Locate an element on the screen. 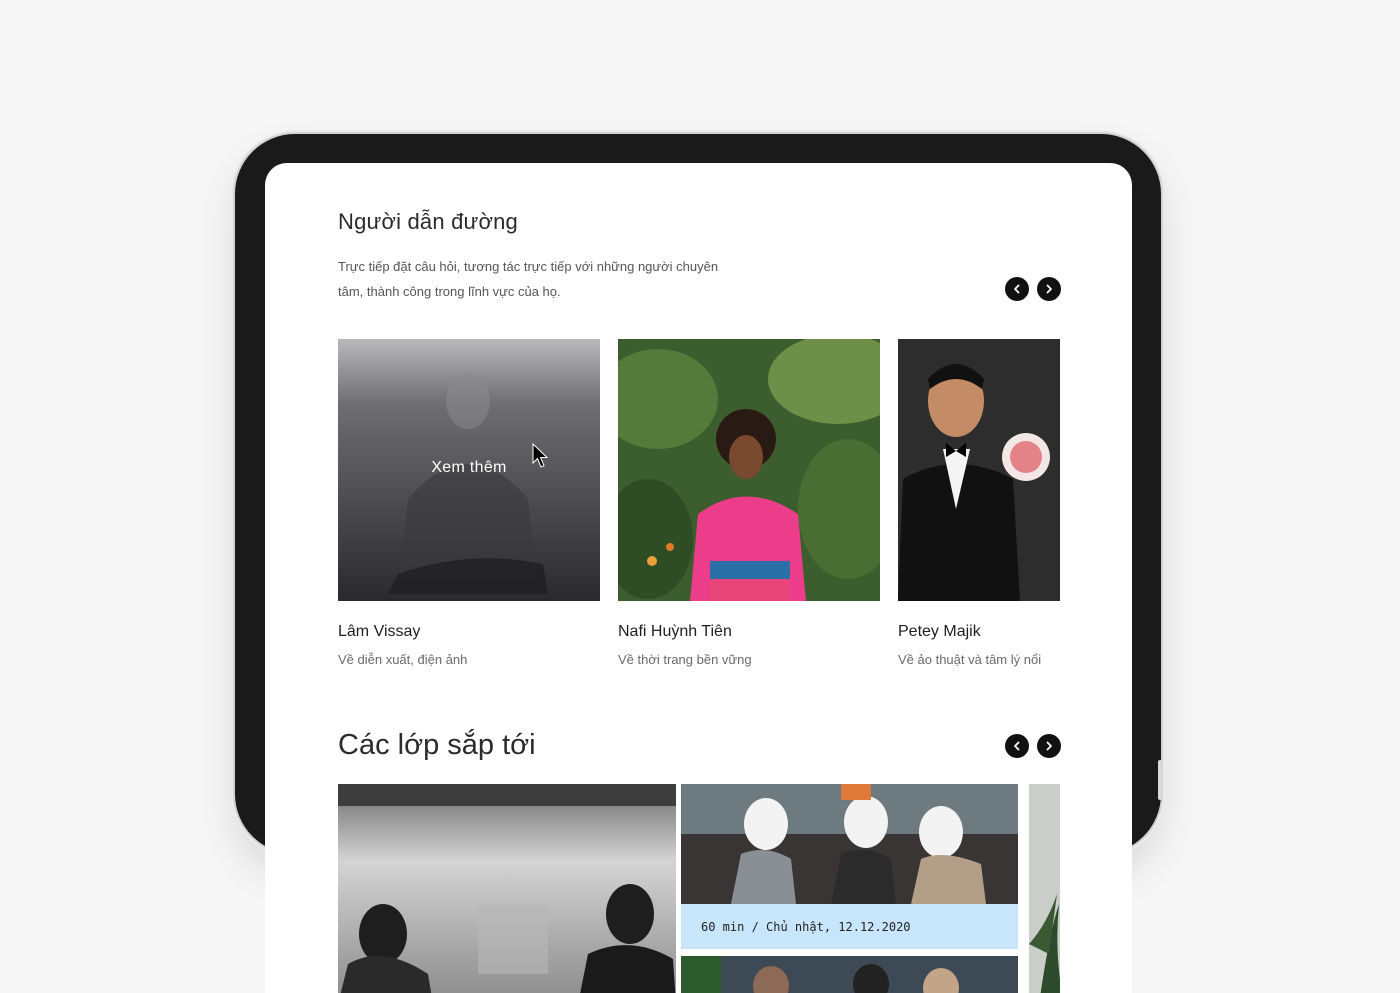 The image size is (1400, 993). mentors-next-button is located at coordinates (1049, 289).